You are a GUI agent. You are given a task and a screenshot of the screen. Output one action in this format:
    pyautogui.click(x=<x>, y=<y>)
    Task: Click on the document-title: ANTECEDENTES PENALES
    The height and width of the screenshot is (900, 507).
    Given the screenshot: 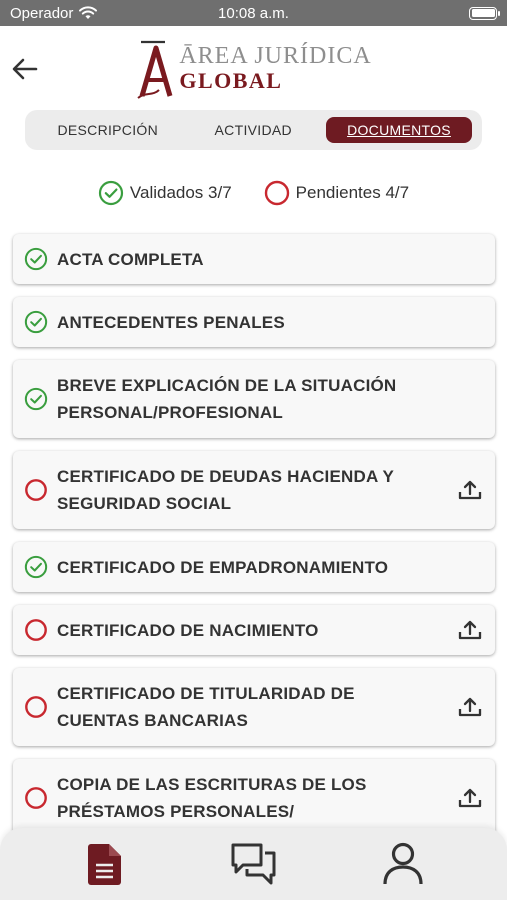 What is the action you would take?
    pyautogui.click(x=267, y=322)
    